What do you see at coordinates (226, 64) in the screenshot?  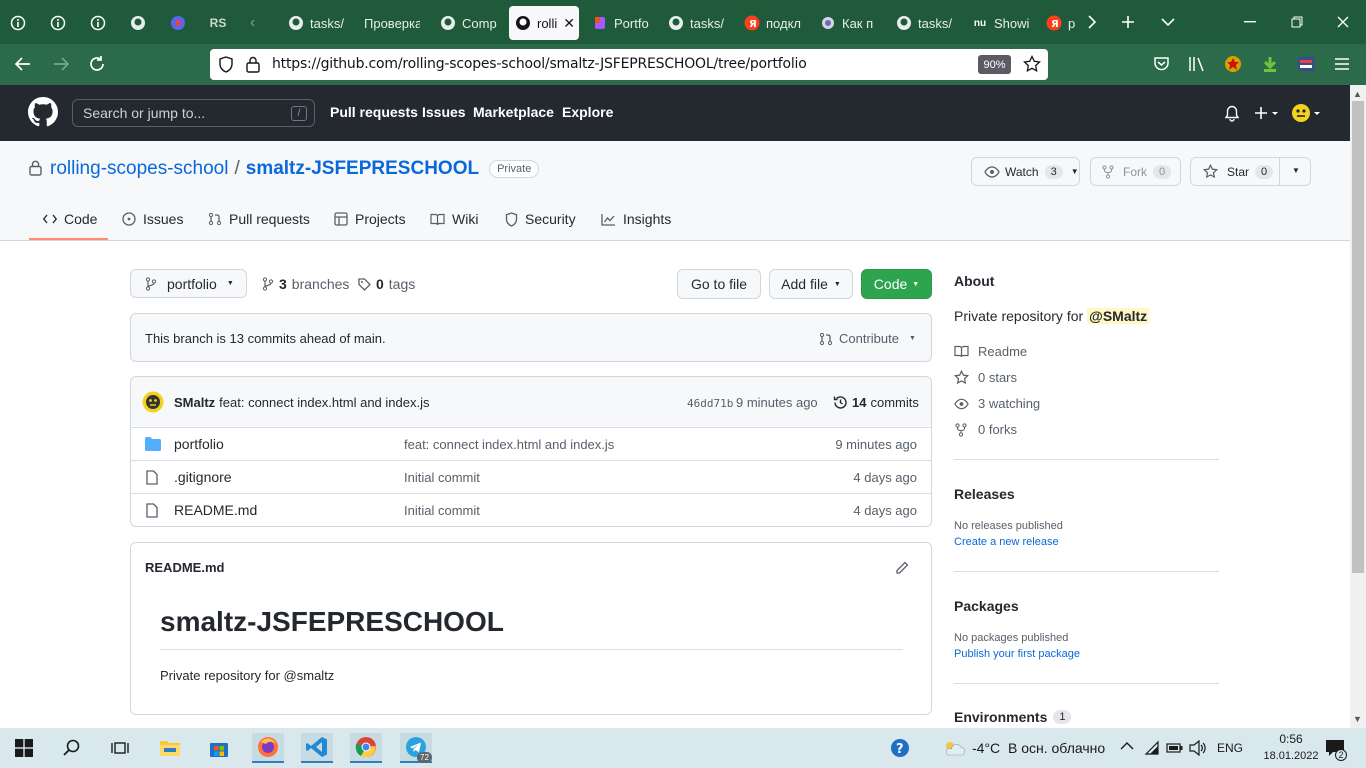 I see `shield-icon` at bounding box center [226, 64].